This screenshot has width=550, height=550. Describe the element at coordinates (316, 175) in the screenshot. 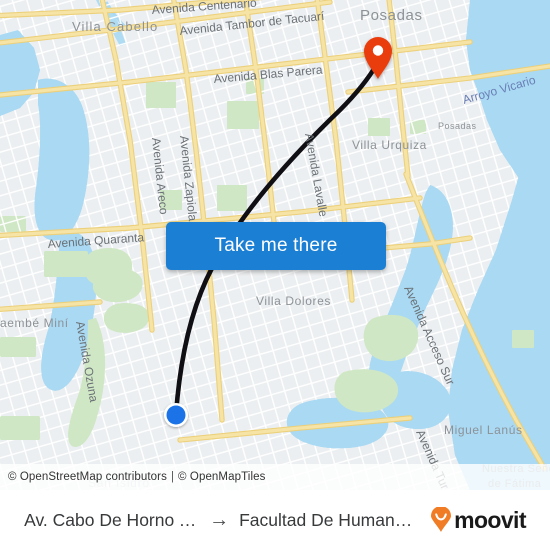

I see `street-label: Avenida Lavalle` at that location.